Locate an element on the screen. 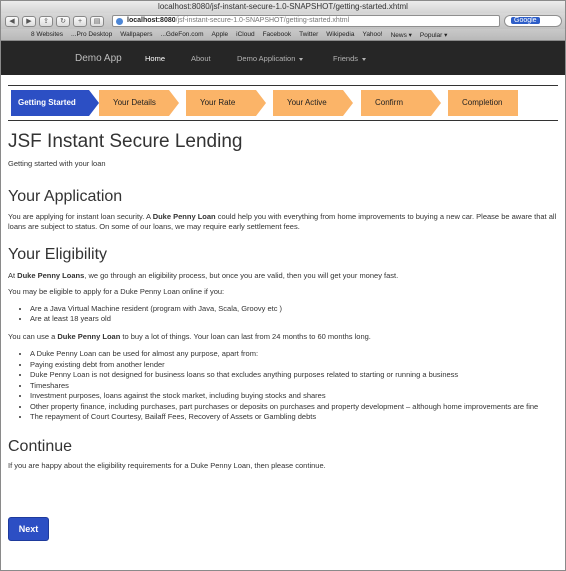 The image size is (566, 571). reload-icon: ↻ is located at coordinates (63, 21).